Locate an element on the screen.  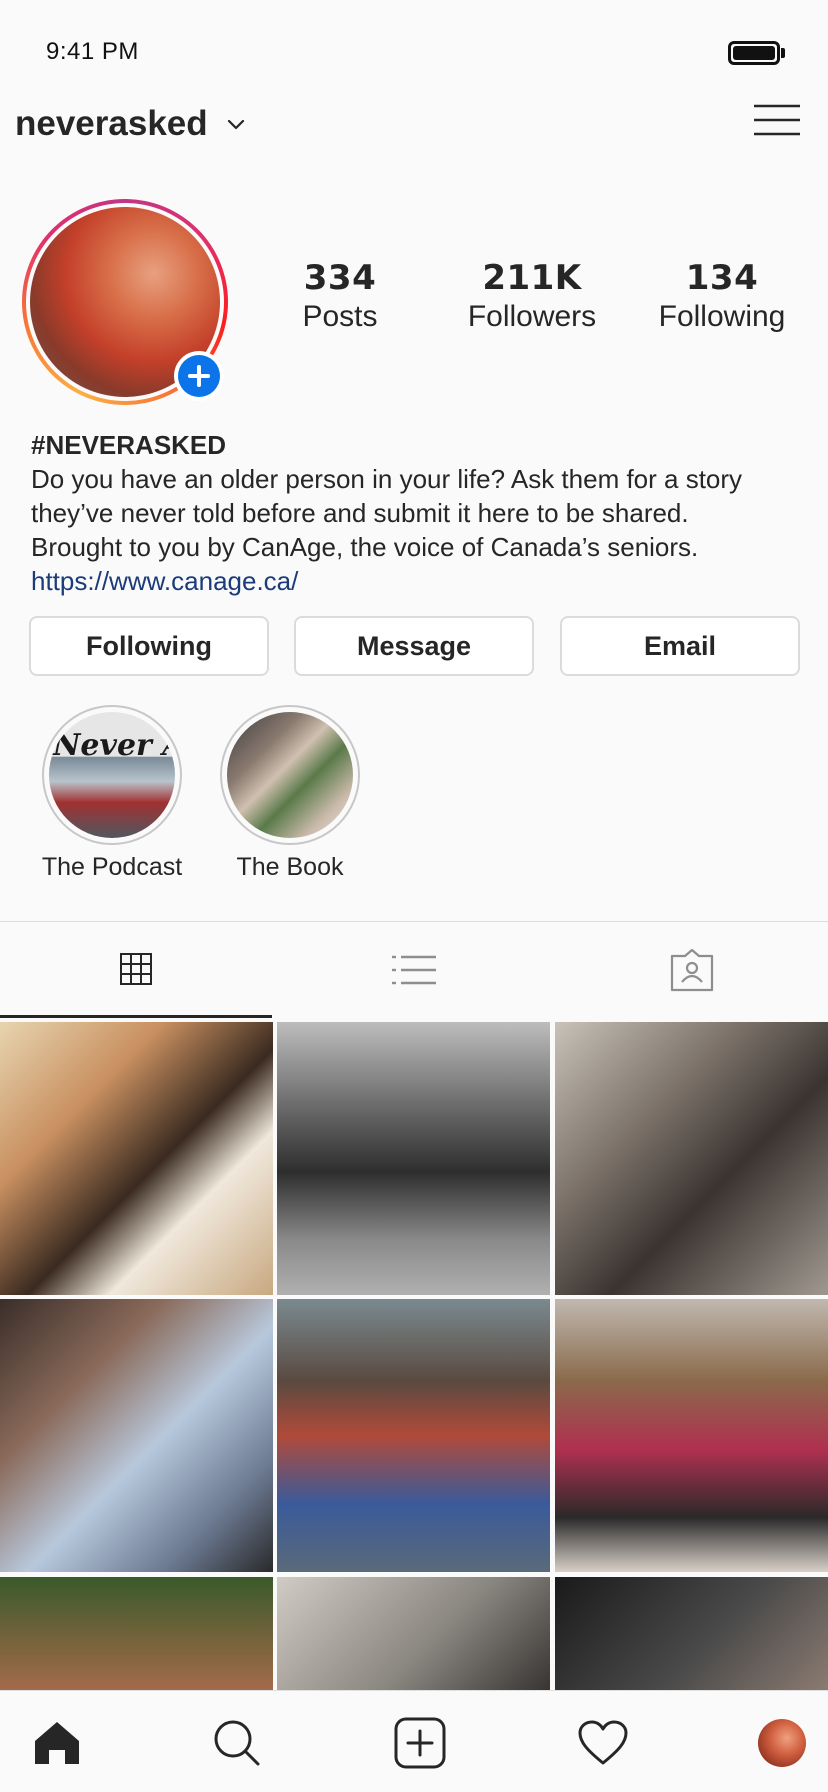
nav-activity is located at coordinates (603, 1743).